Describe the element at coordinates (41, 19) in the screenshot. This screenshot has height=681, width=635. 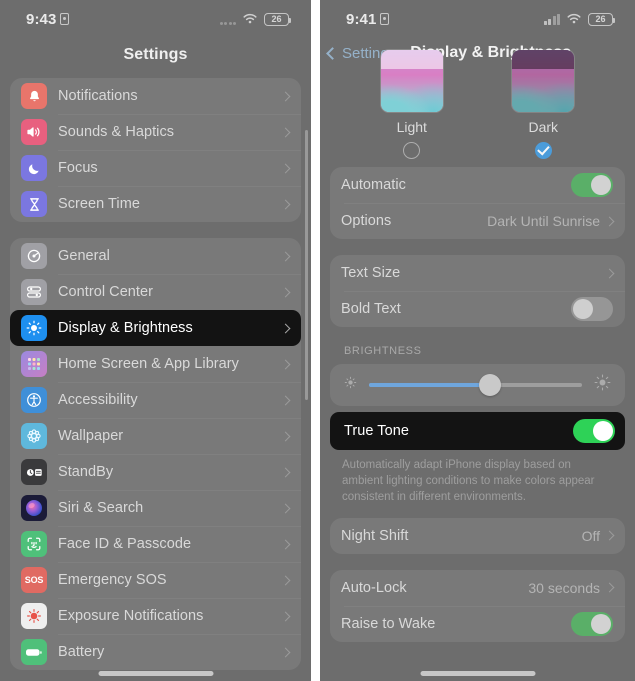
I see `left-status-time: 9:43` at that location.